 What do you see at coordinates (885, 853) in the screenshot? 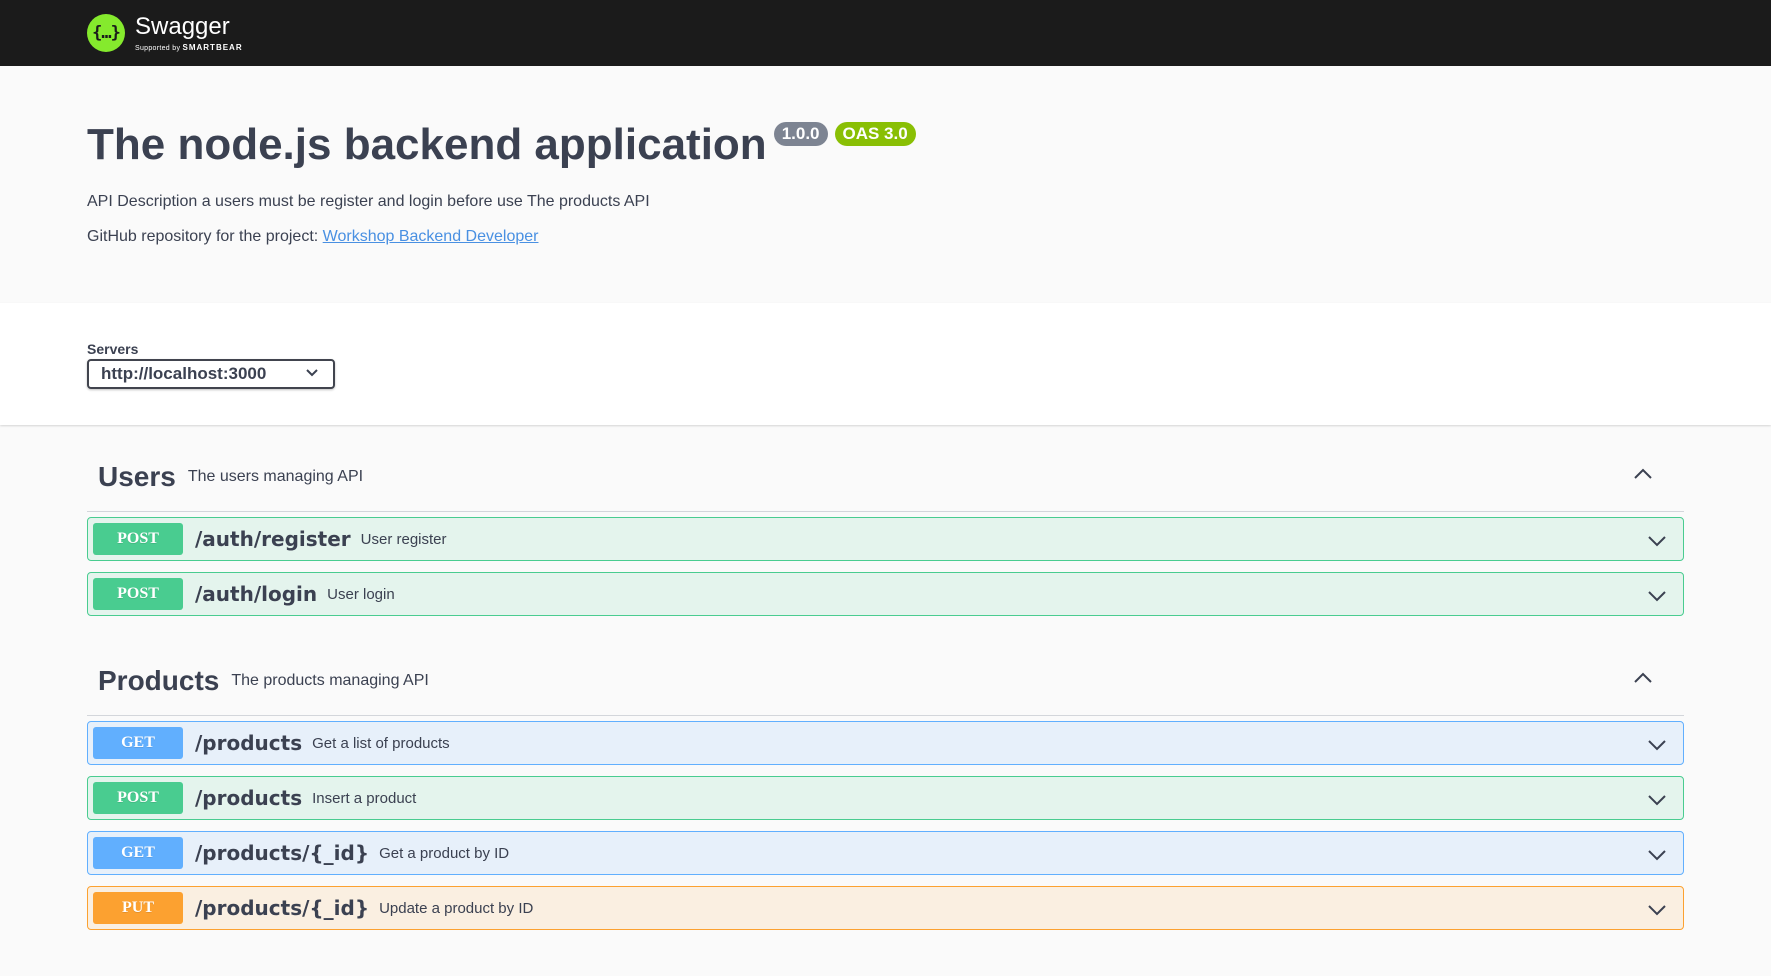
I see `operation-get-product-by-id: GET /products/{_id} Get a product by ID` at bounding box center [885, 853].